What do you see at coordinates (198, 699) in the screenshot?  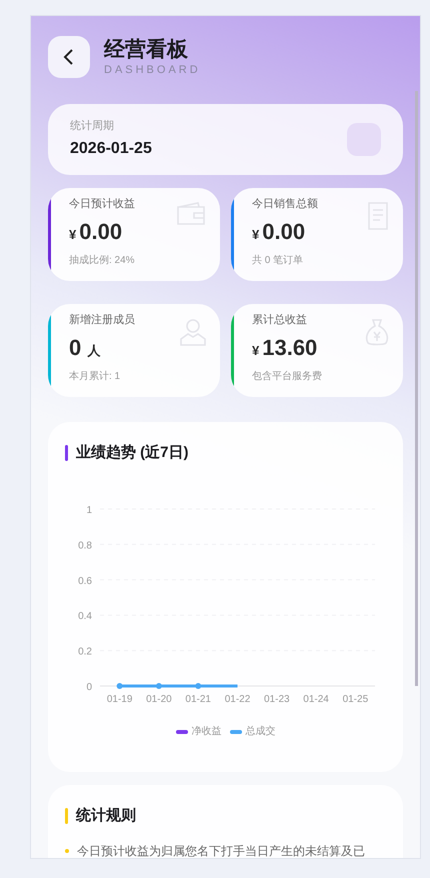 I see `x-tick-label: 01-21` at bounding box center [198, 699].